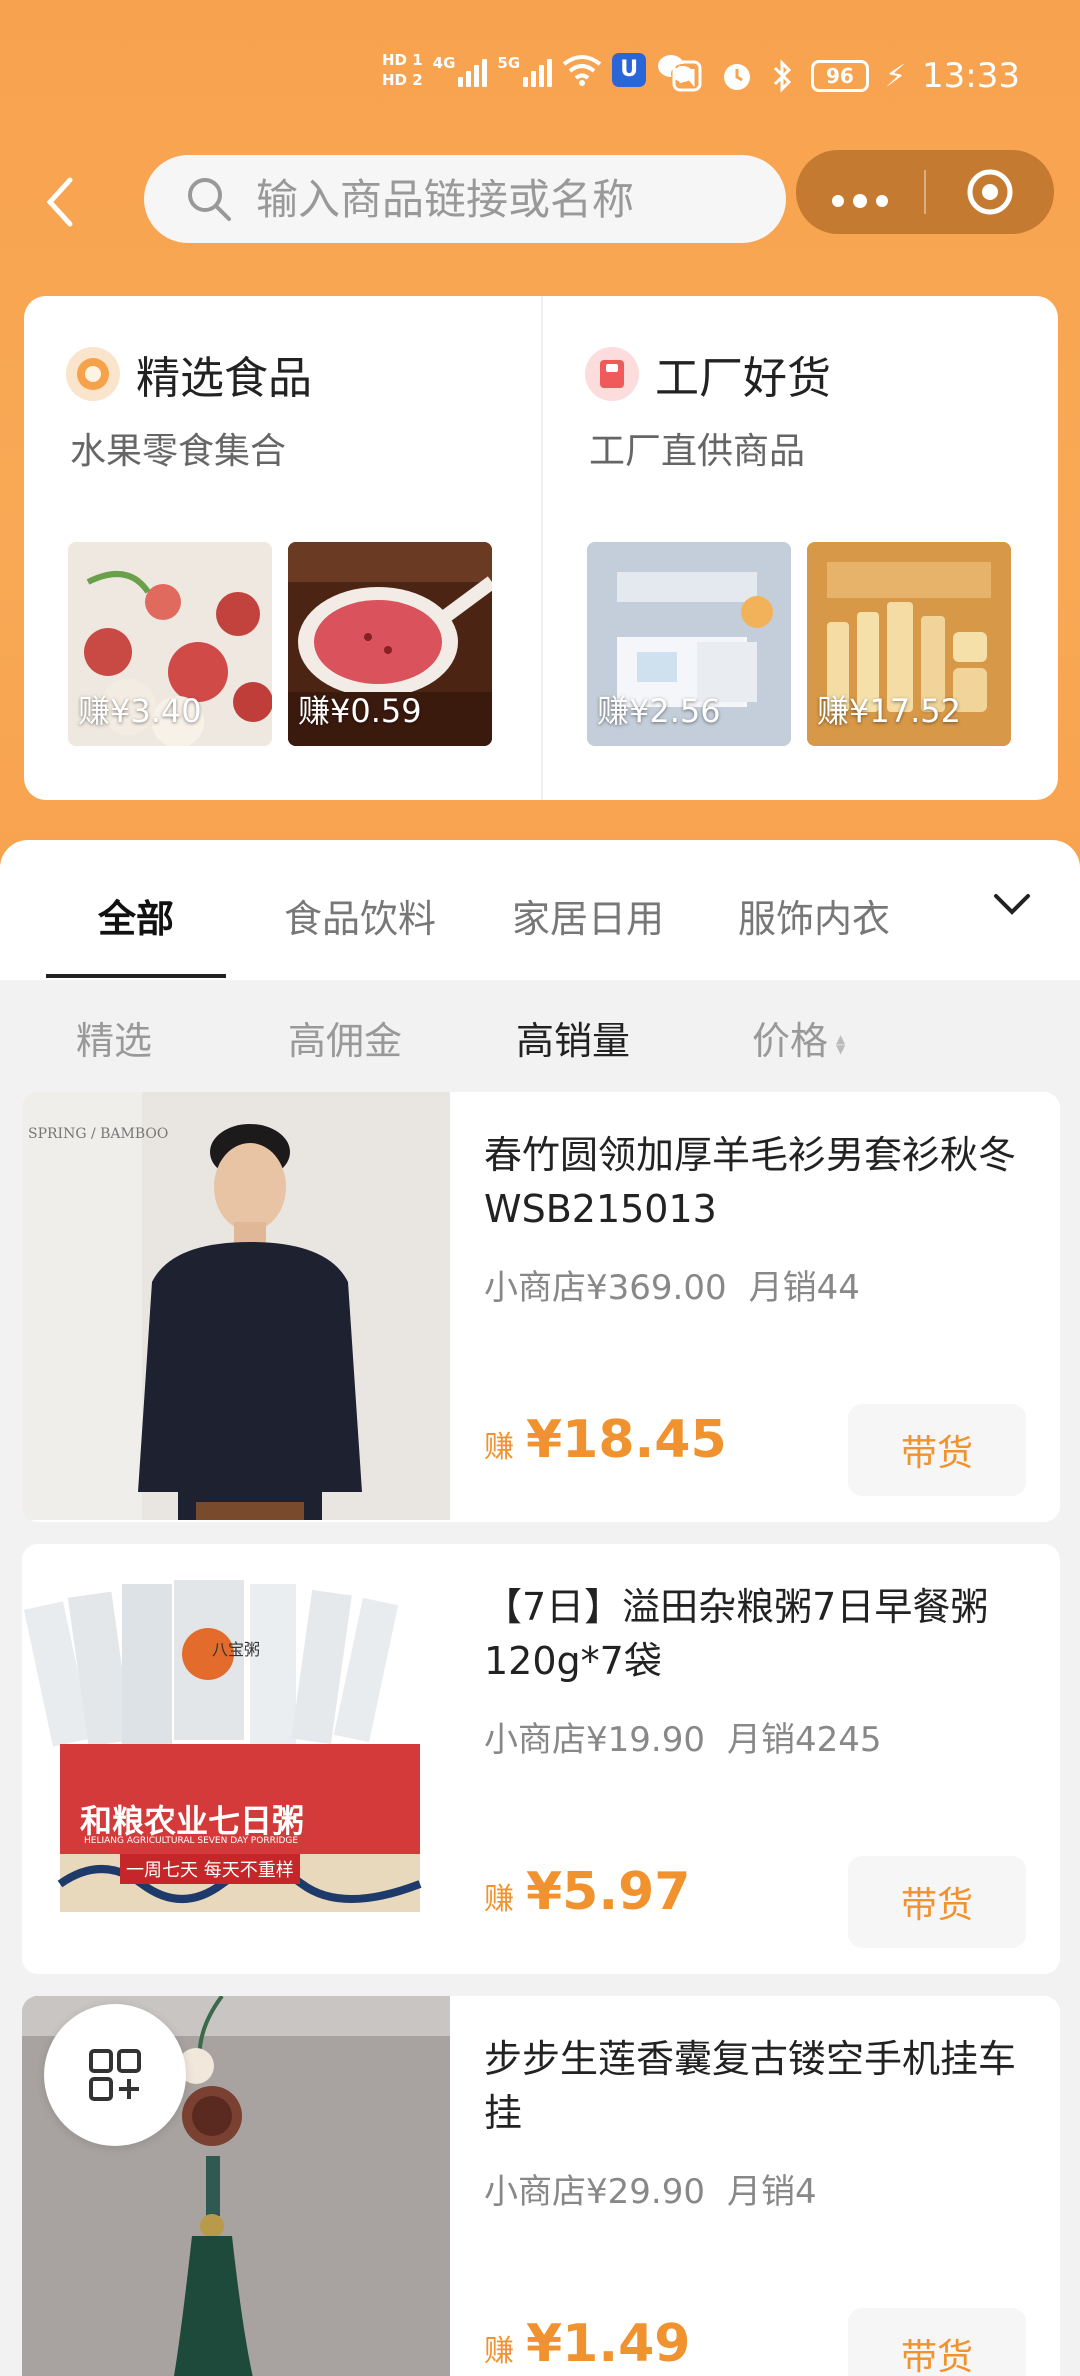  I want to click on target-circle-icon, so click(990, 192).